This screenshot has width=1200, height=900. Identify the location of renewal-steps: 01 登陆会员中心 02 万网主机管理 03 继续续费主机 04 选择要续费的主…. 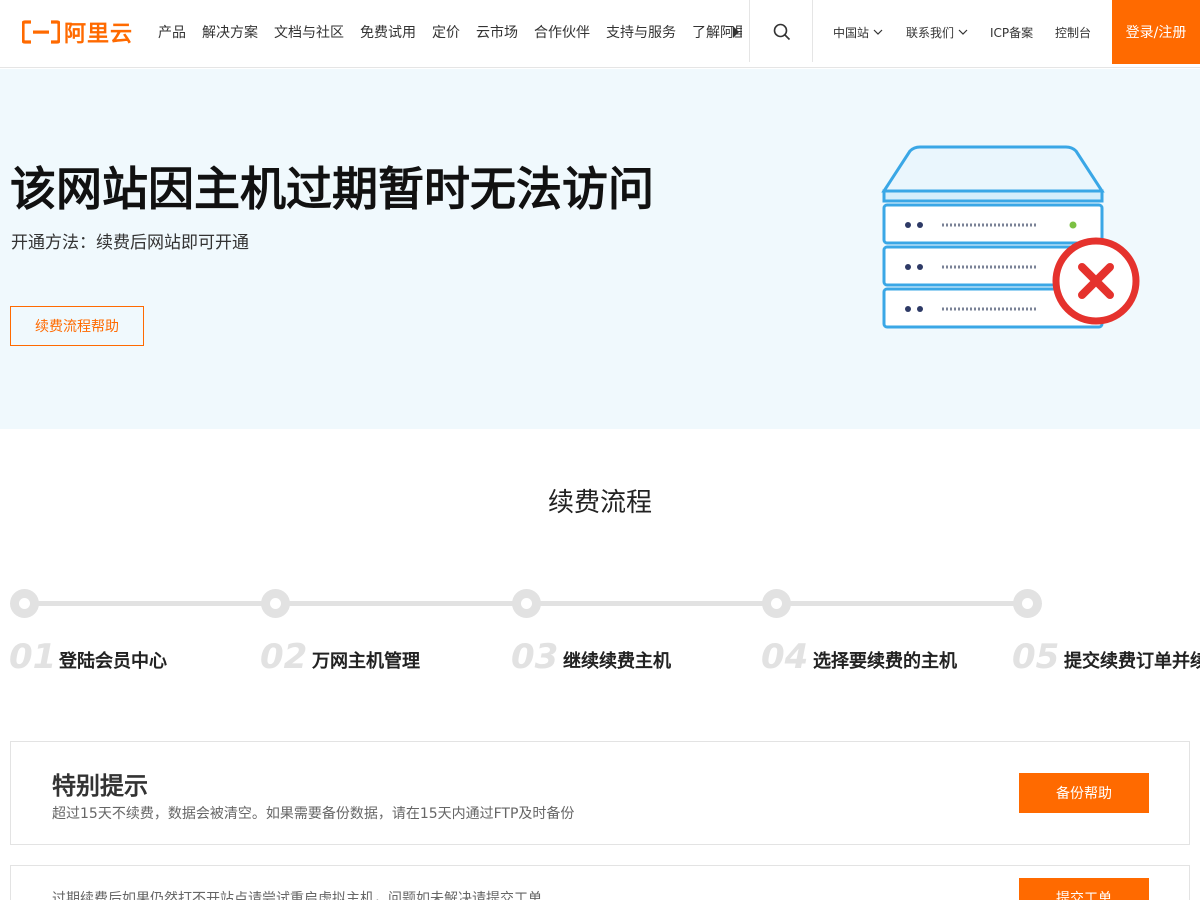
(600, 635).